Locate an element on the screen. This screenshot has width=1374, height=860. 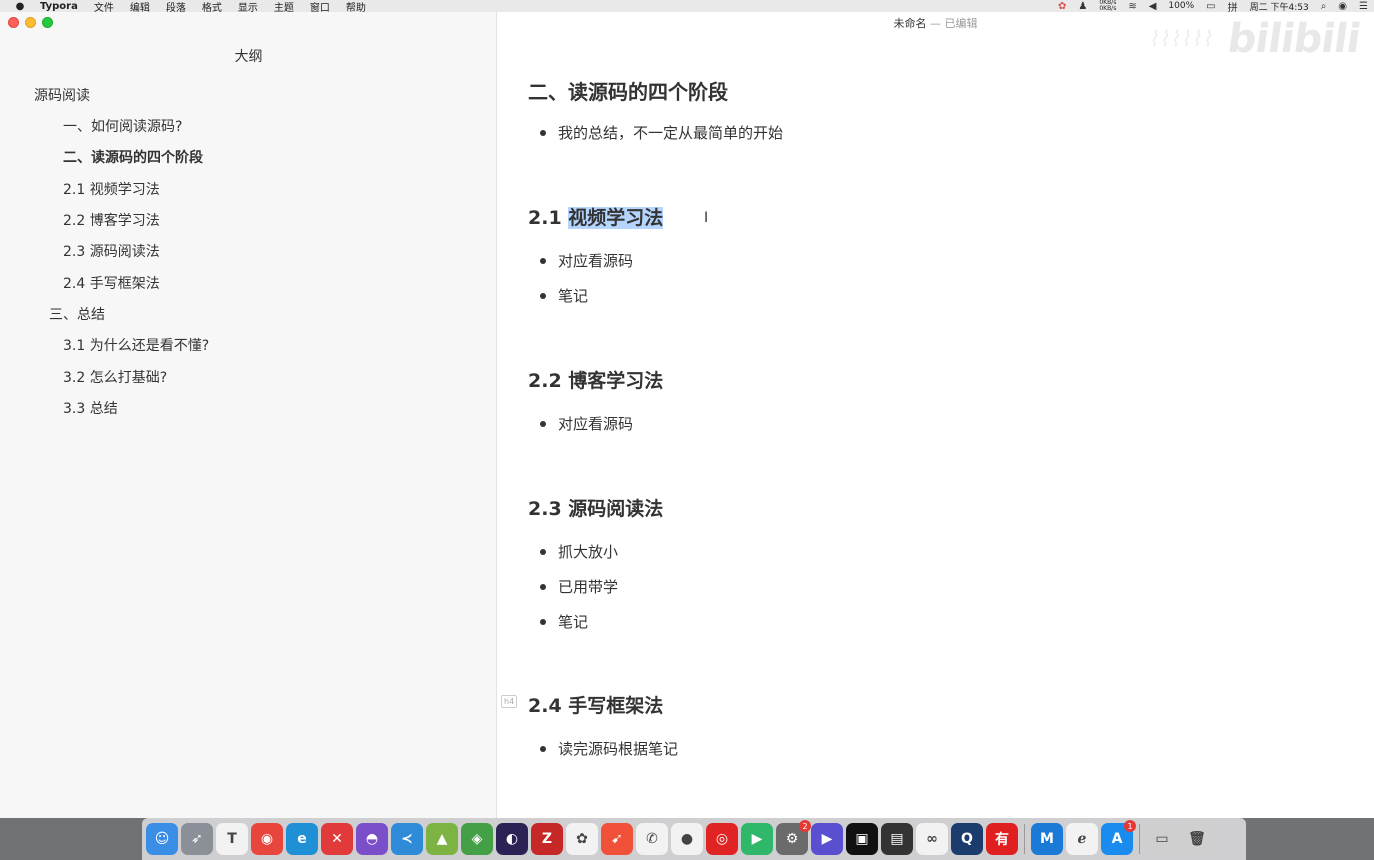
edge-beta-glyph: e is located at coordinates (302, 839).